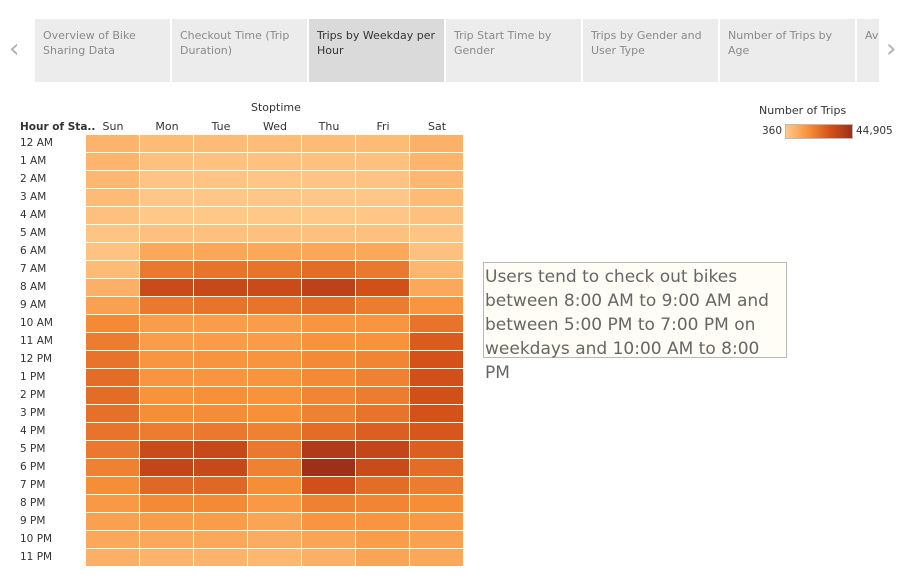  I want to click on tab-average: Ave by, so click(868, 50).